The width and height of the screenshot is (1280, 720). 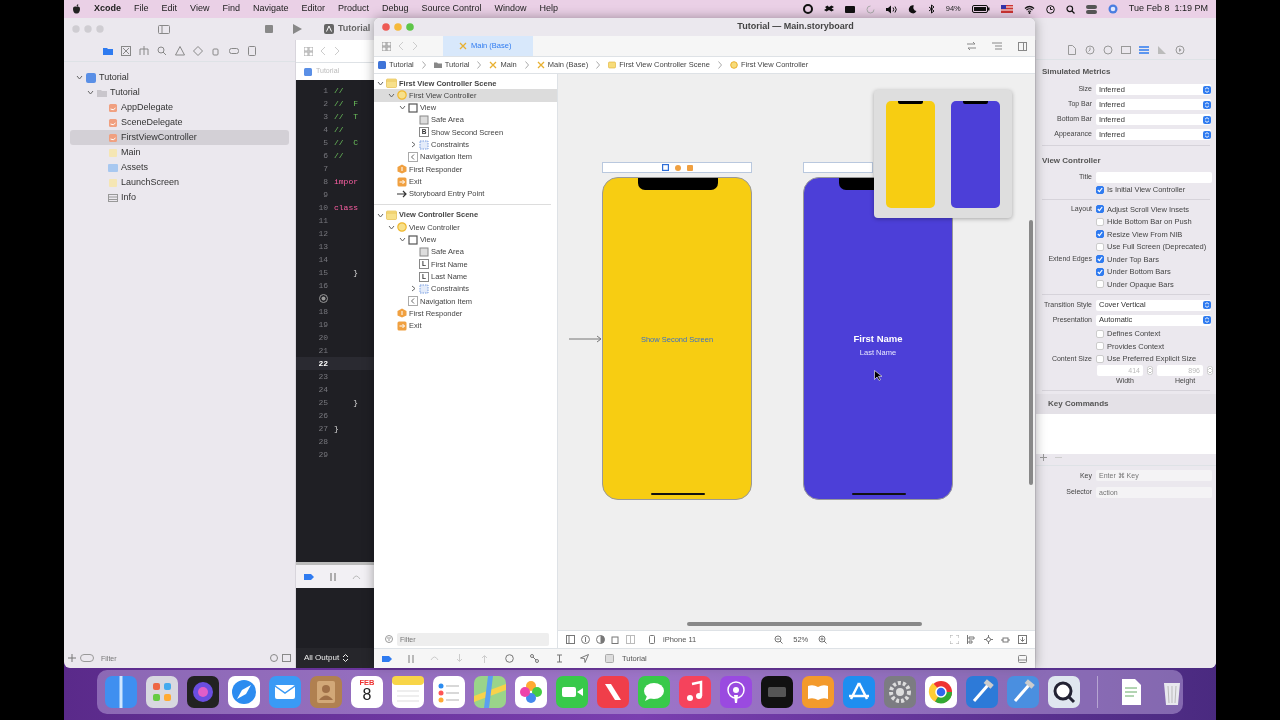 What do you see at coordinates (1072, 49) in the screenshot?
I see `document-icon` at bounding box center [1072, 49].